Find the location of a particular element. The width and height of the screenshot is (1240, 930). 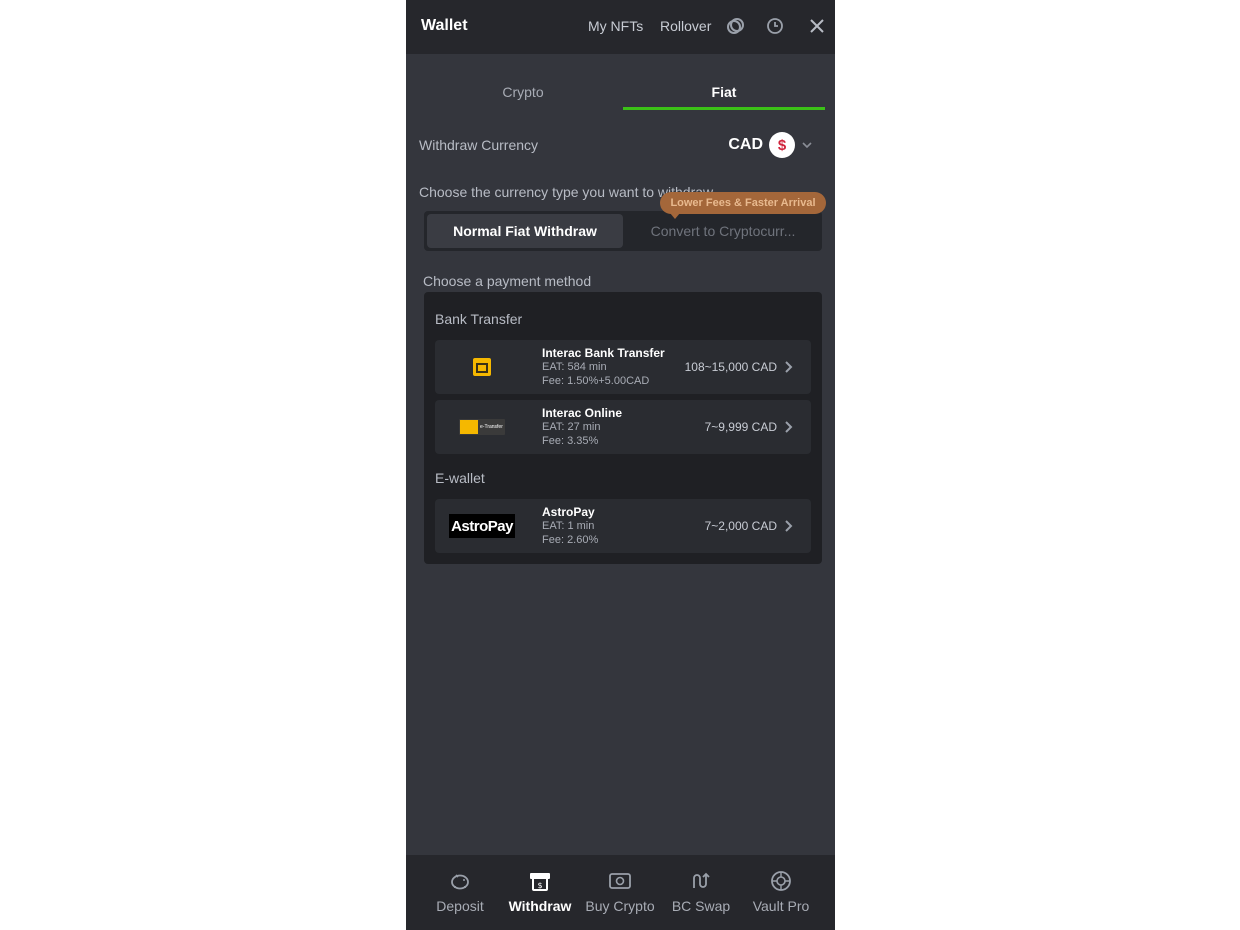

method-eat: EAT: 27 min is located at coordinates (571, 427).